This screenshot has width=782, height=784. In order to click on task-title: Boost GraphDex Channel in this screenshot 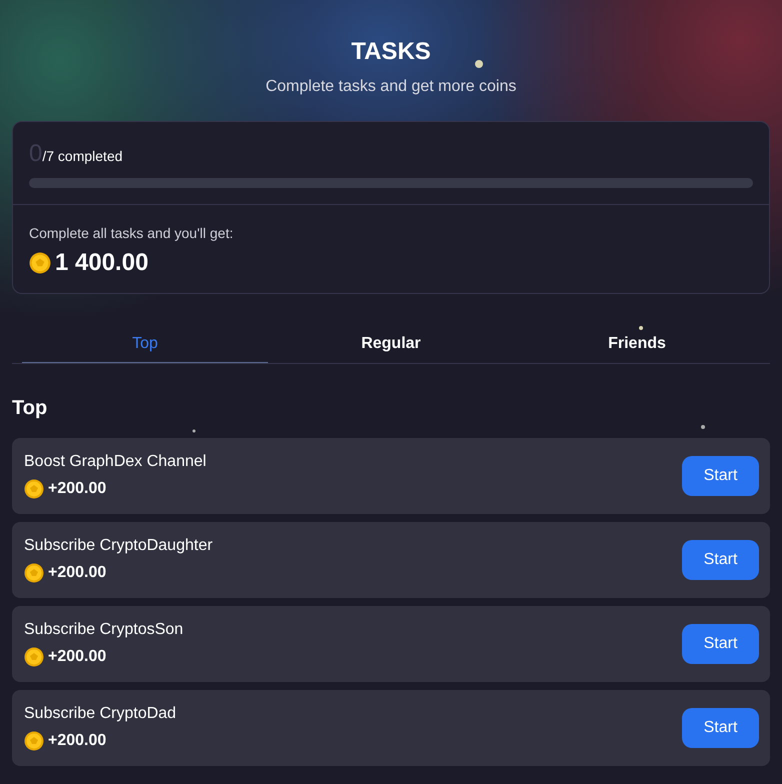, I will do `click(115, 462)`.